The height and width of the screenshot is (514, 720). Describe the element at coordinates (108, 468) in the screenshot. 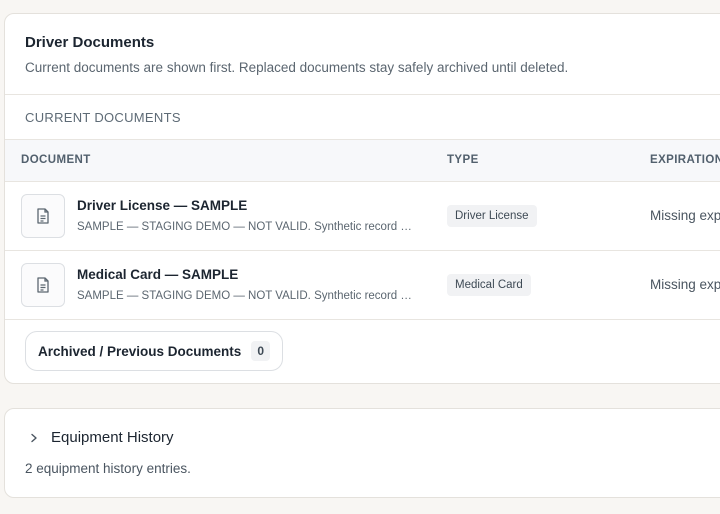

I see `equipment-history-summary: 2 equipment history entries.` at that location.